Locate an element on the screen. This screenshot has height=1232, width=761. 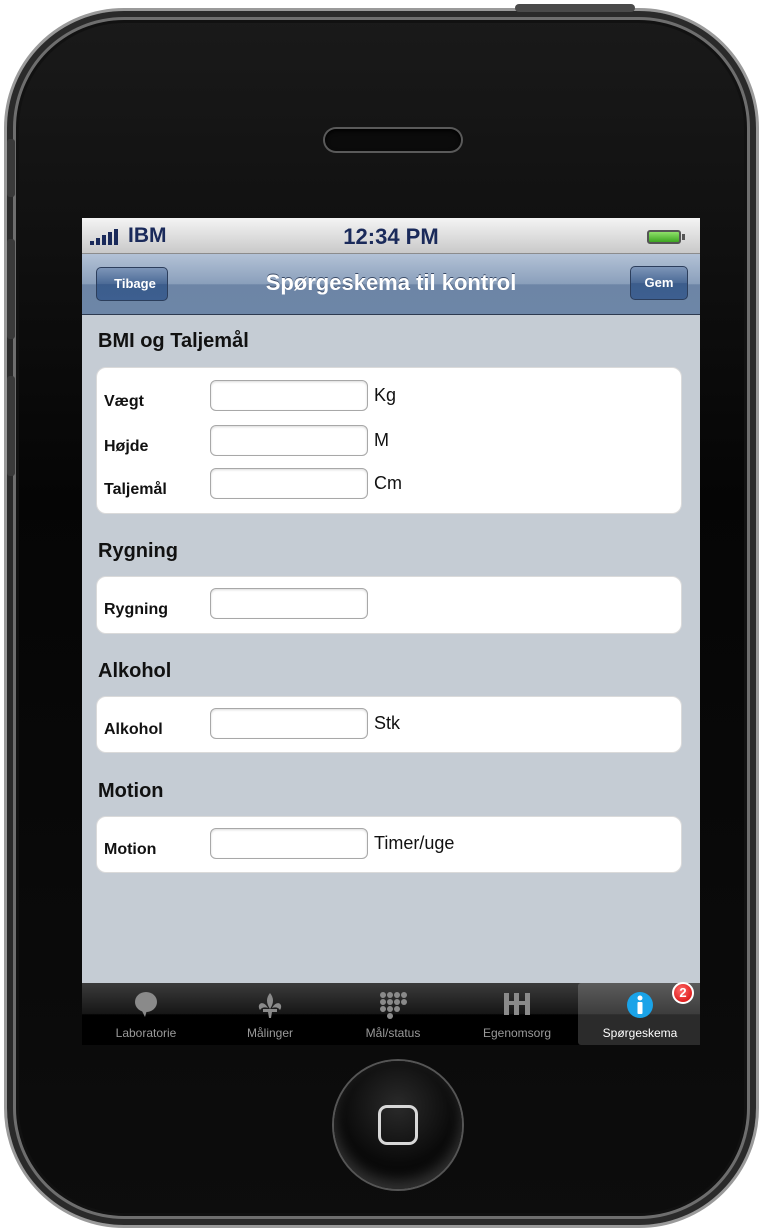
tab-maalinger: Målinger is located at coordinates (270, 1014).